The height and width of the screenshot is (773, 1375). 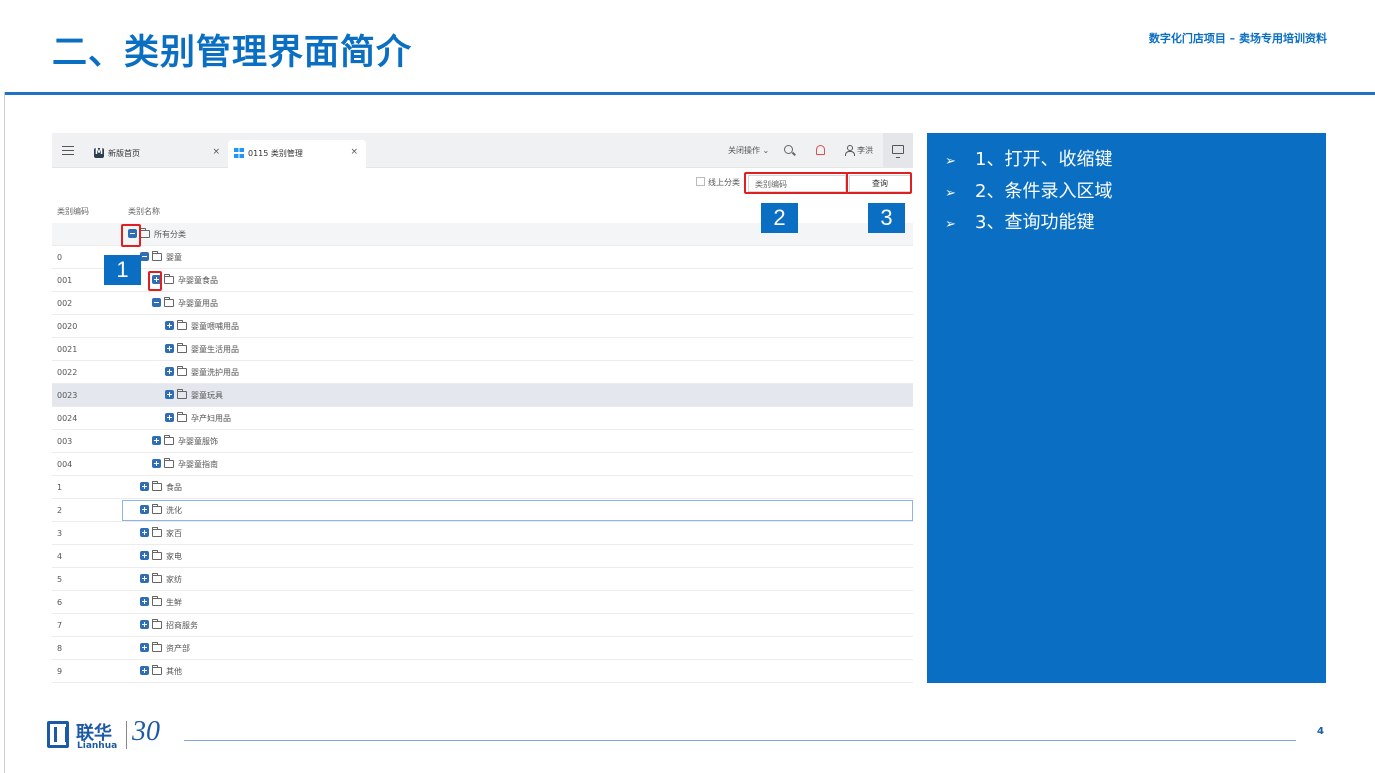 I want to click on callout-1: 1, so click(x=122, y=270).